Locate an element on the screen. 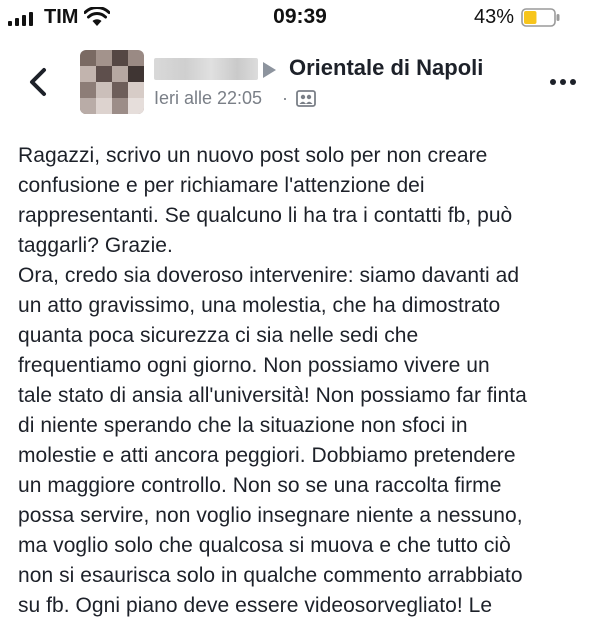 The image size is (600, 621). avatar is located at coordinates (112, 82).